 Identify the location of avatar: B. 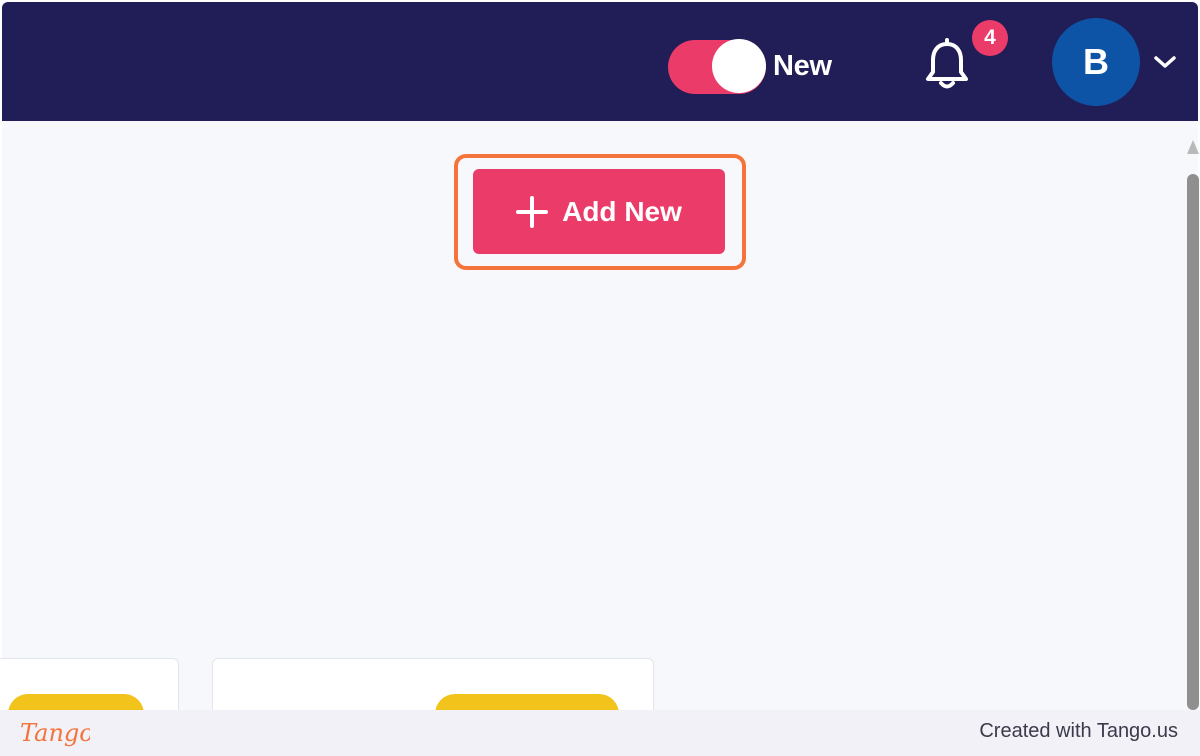
(1096, 62).